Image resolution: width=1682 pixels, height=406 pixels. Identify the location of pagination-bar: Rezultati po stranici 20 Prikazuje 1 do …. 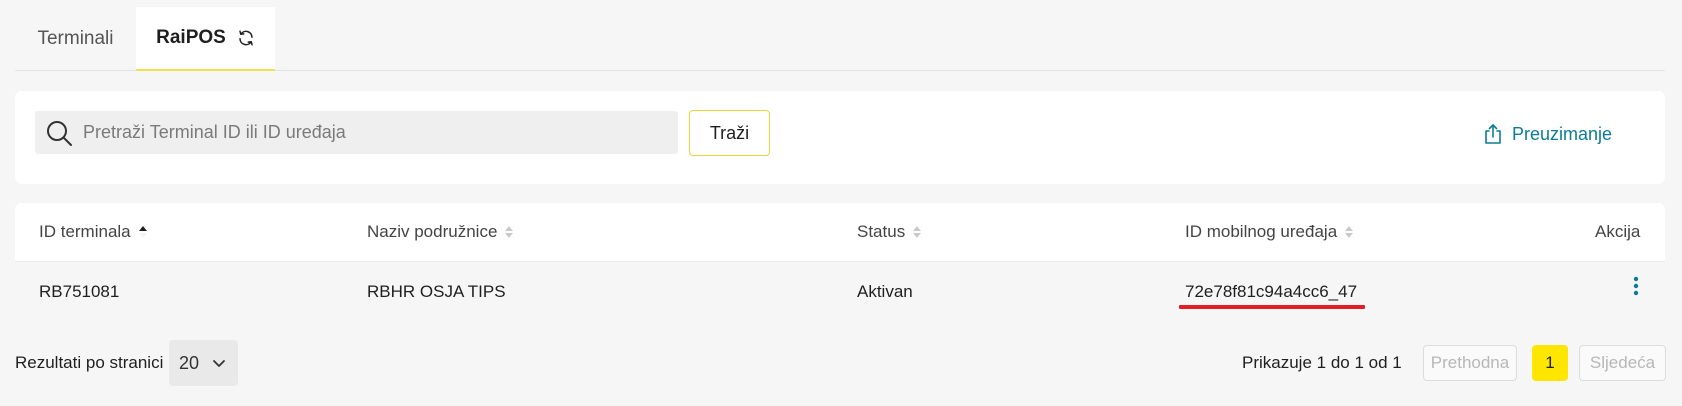
(841, 363).